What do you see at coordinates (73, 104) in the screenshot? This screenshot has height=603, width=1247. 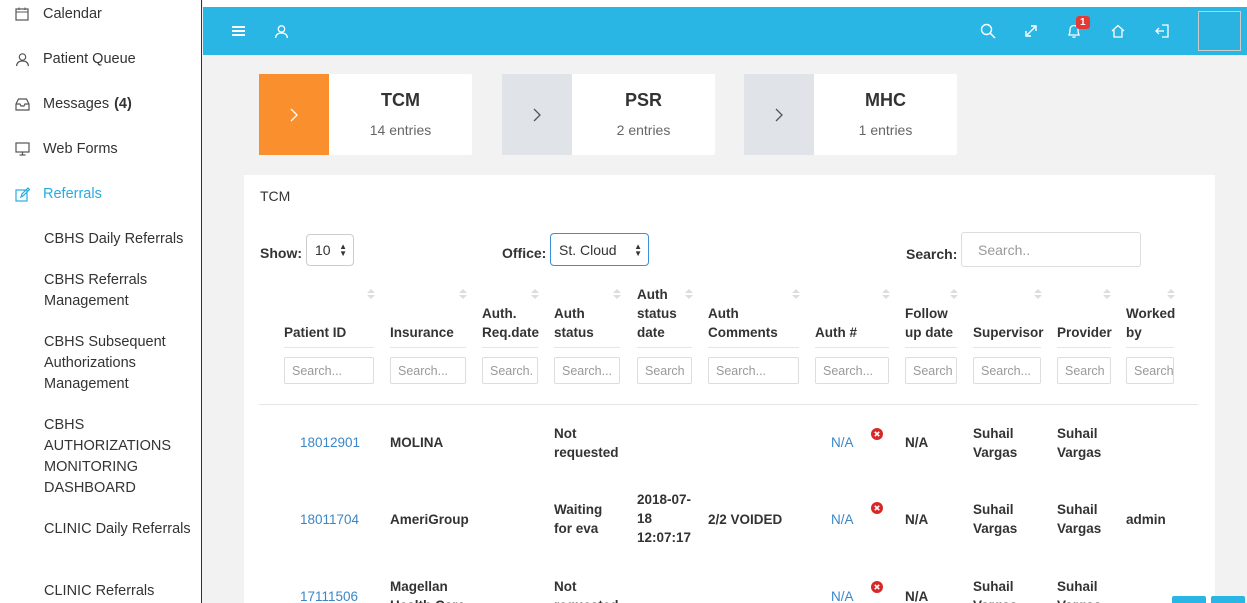 I see `sidebar-item-messages: Messages (4)` at bounding box center [73, 104].